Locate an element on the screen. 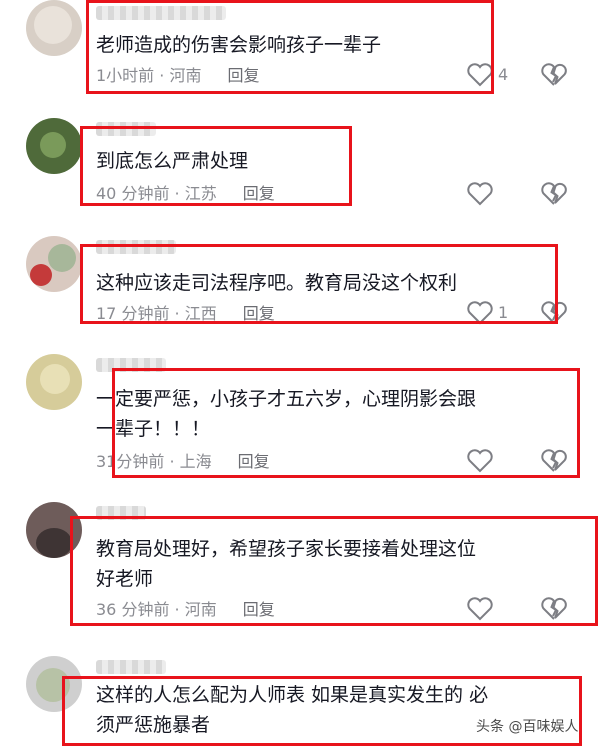  watermark: 头条 @百味娱人 is located at coordinates (527, 727).